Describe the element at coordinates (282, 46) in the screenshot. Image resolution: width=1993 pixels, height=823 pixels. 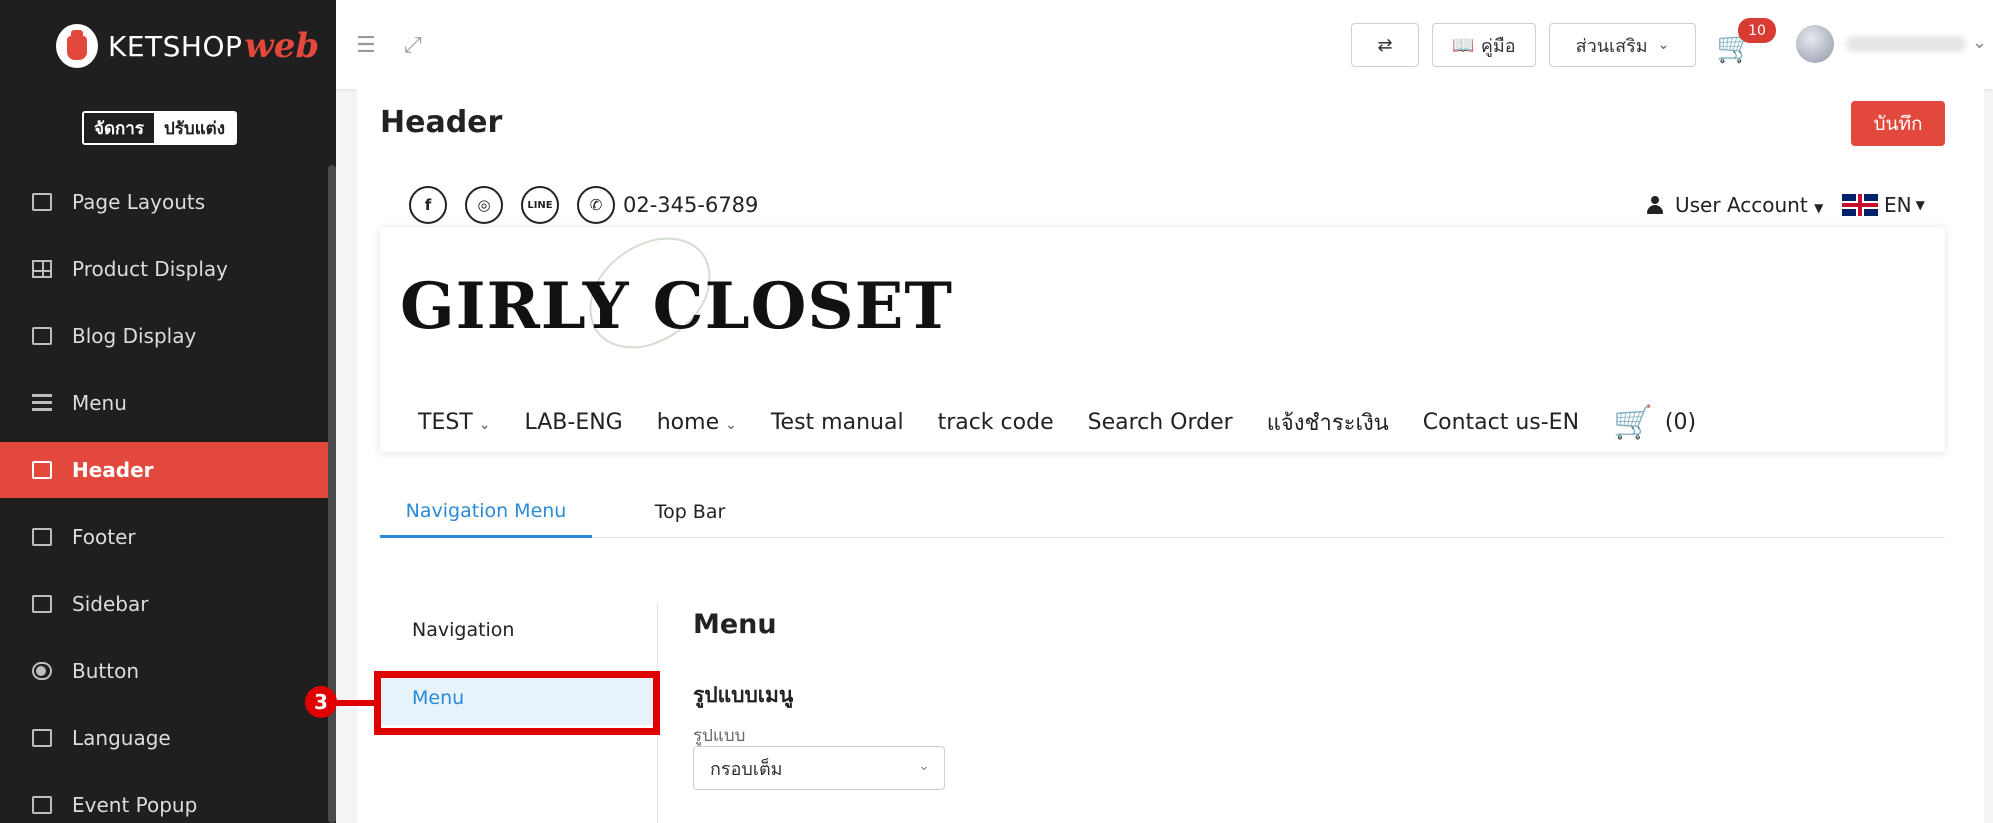
I see `logo-web-text: web` at that location.